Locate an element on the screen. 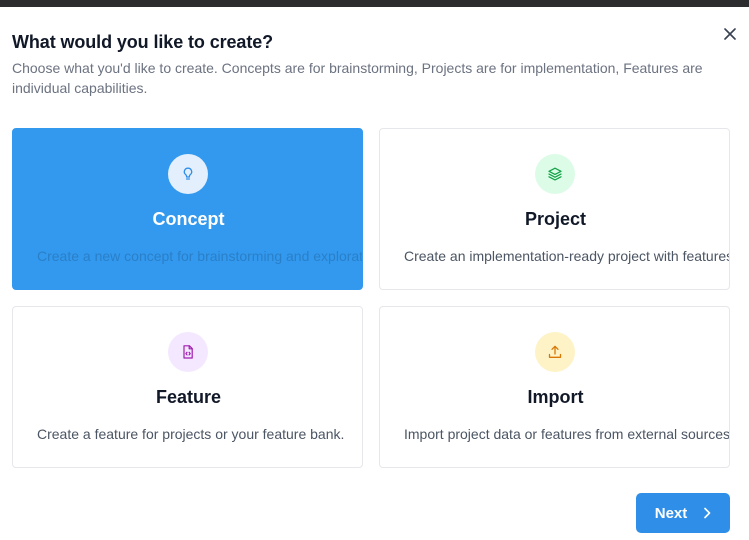 The height and width of the screenshot is (540, 749). lightbulb-icon is located at coordinates (188, 173).